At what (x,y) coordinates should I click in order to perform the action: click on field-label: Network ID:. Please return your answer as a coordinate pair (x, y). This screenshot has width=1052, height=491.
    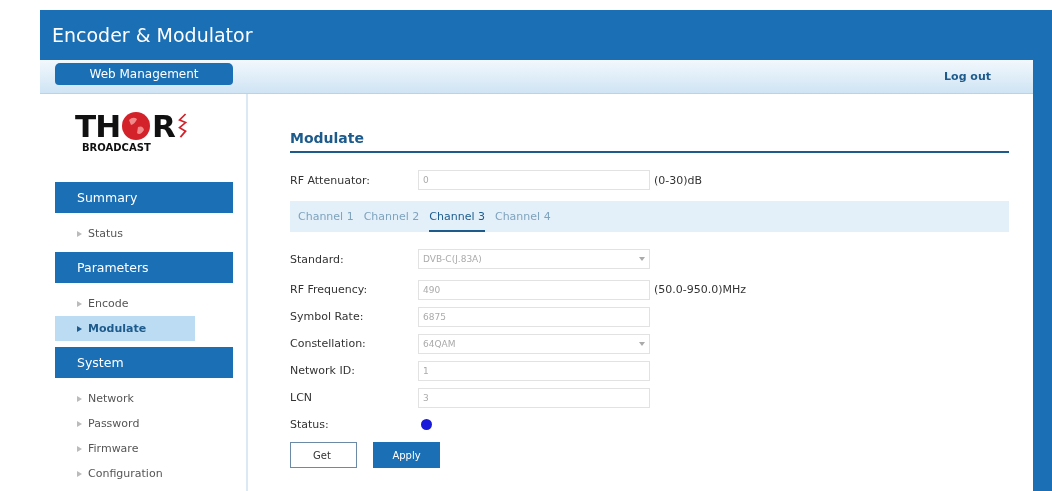
    Looking at the image, I should click on (323, 370).